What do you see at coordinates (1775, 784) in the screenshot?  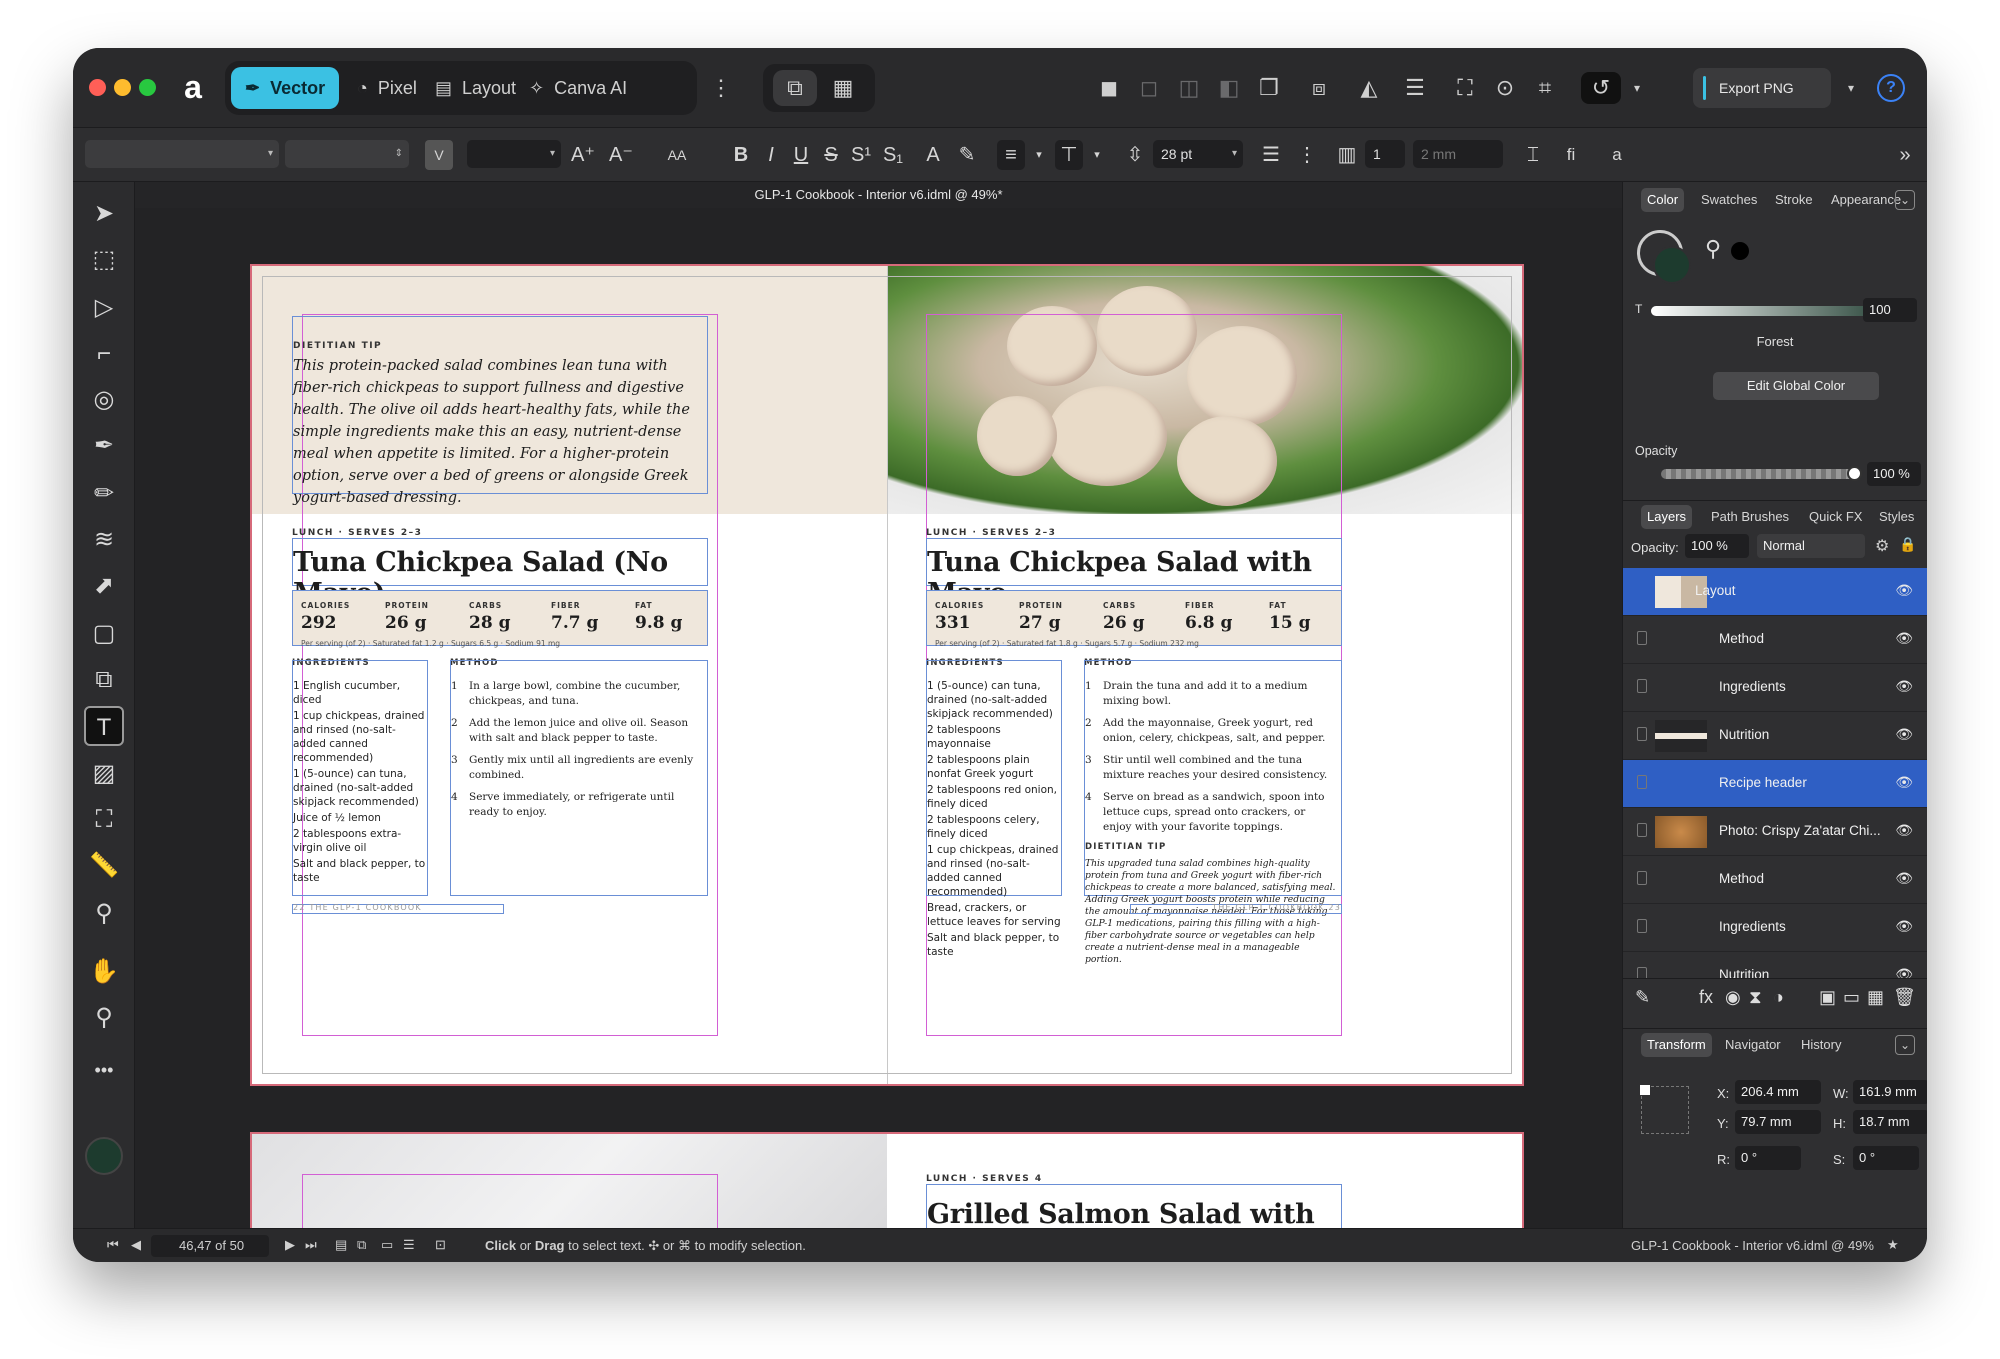 I see `layer-row: Recipe header 👁` at bounding box center [1775, 784].